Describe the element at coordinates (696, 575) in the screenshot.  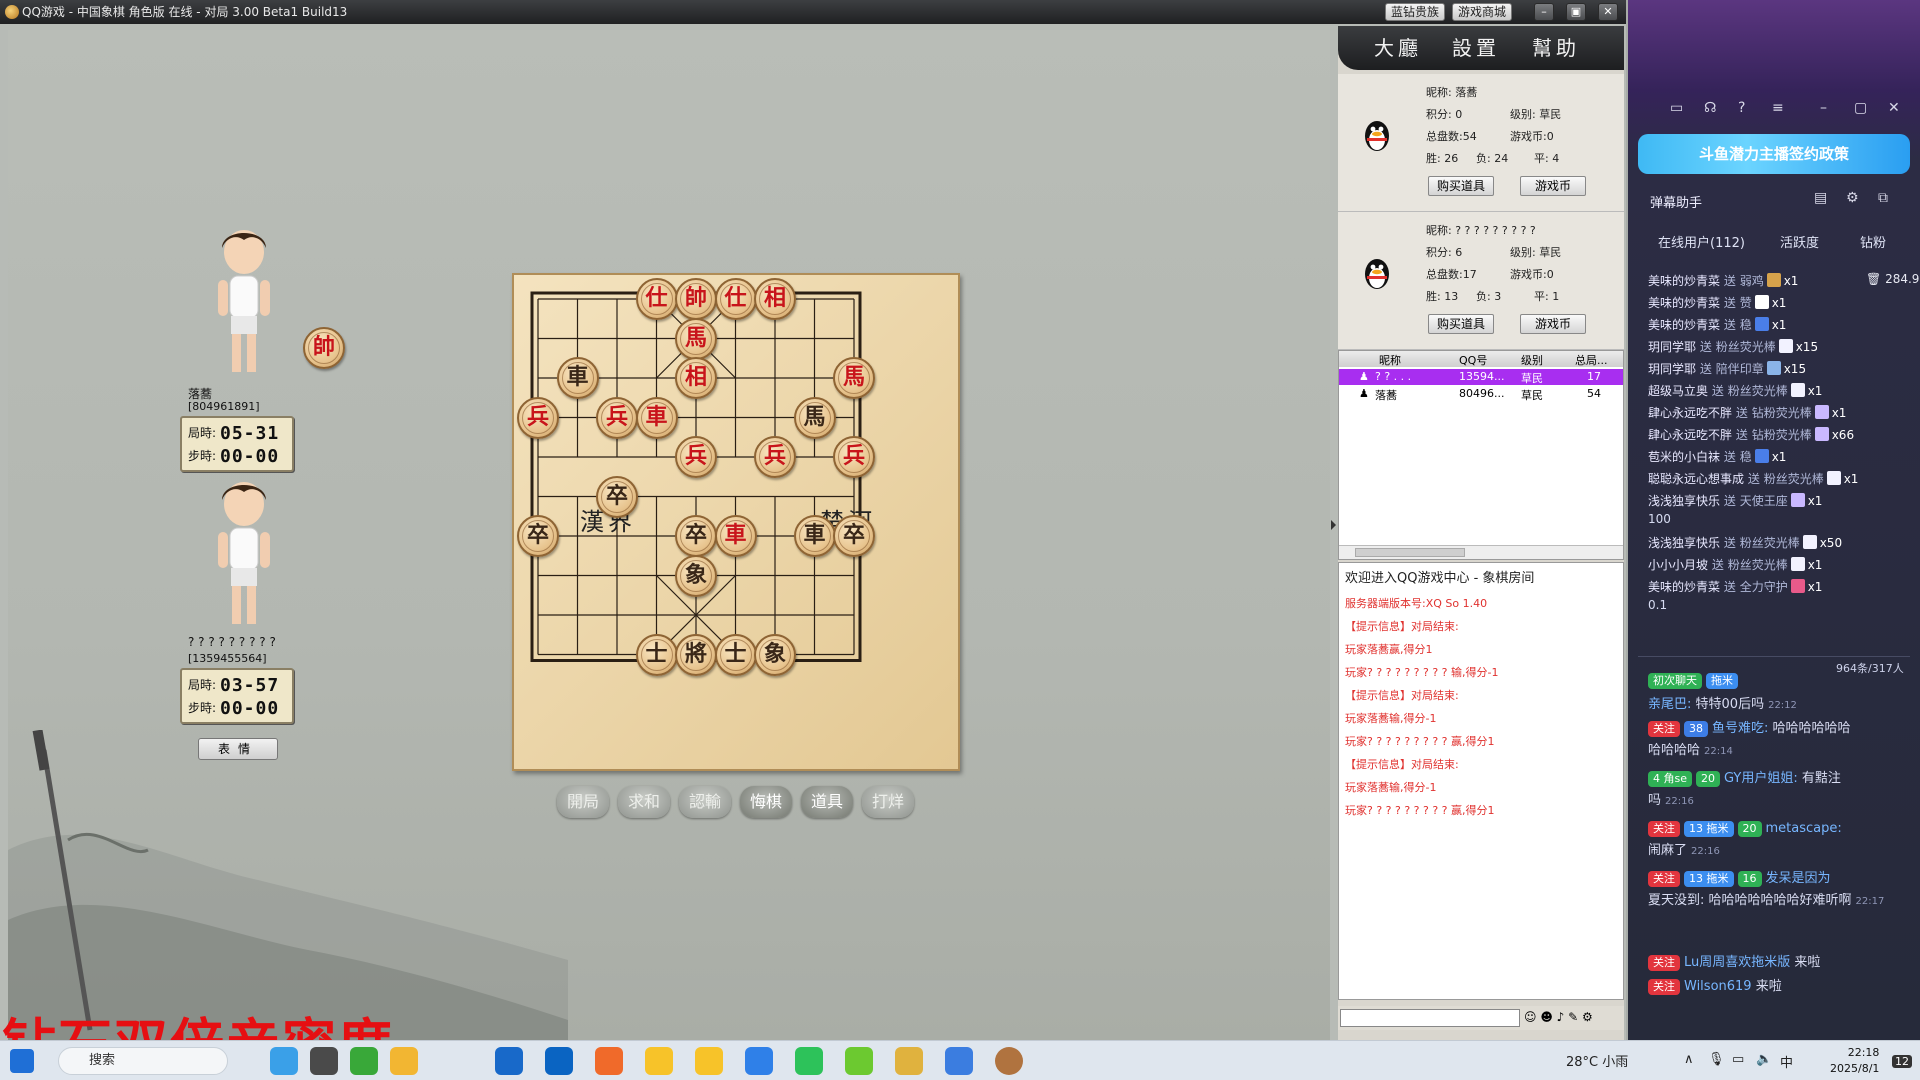
I see `piece-black-21: 象` at that location.